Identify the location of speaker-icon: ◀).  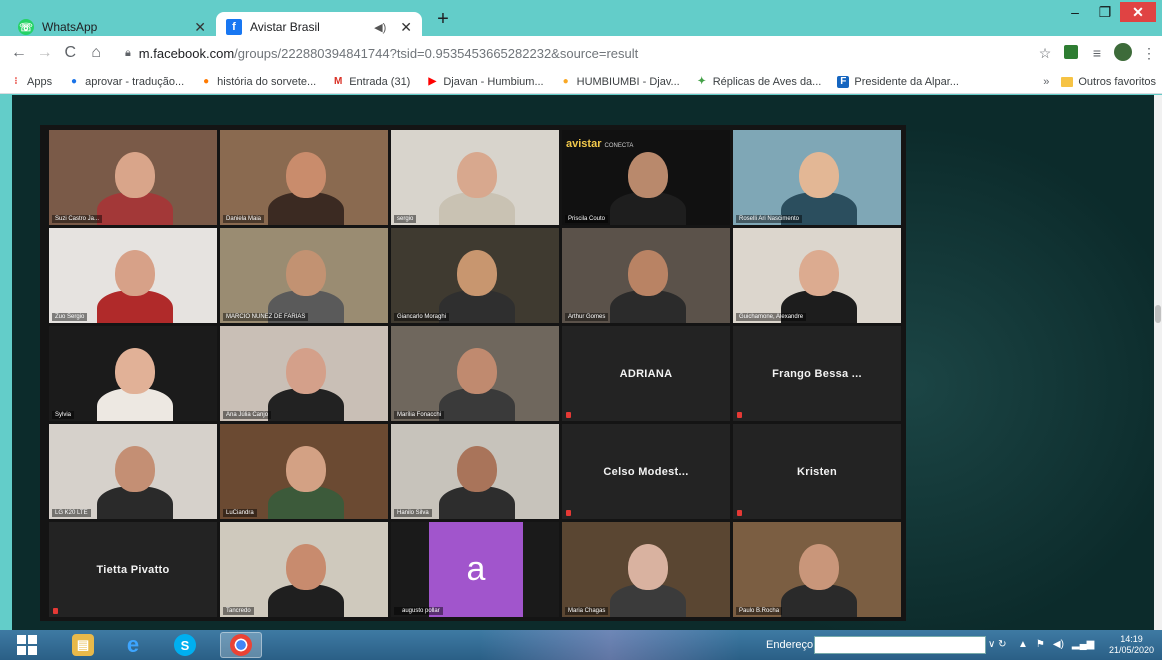
(380, 27).